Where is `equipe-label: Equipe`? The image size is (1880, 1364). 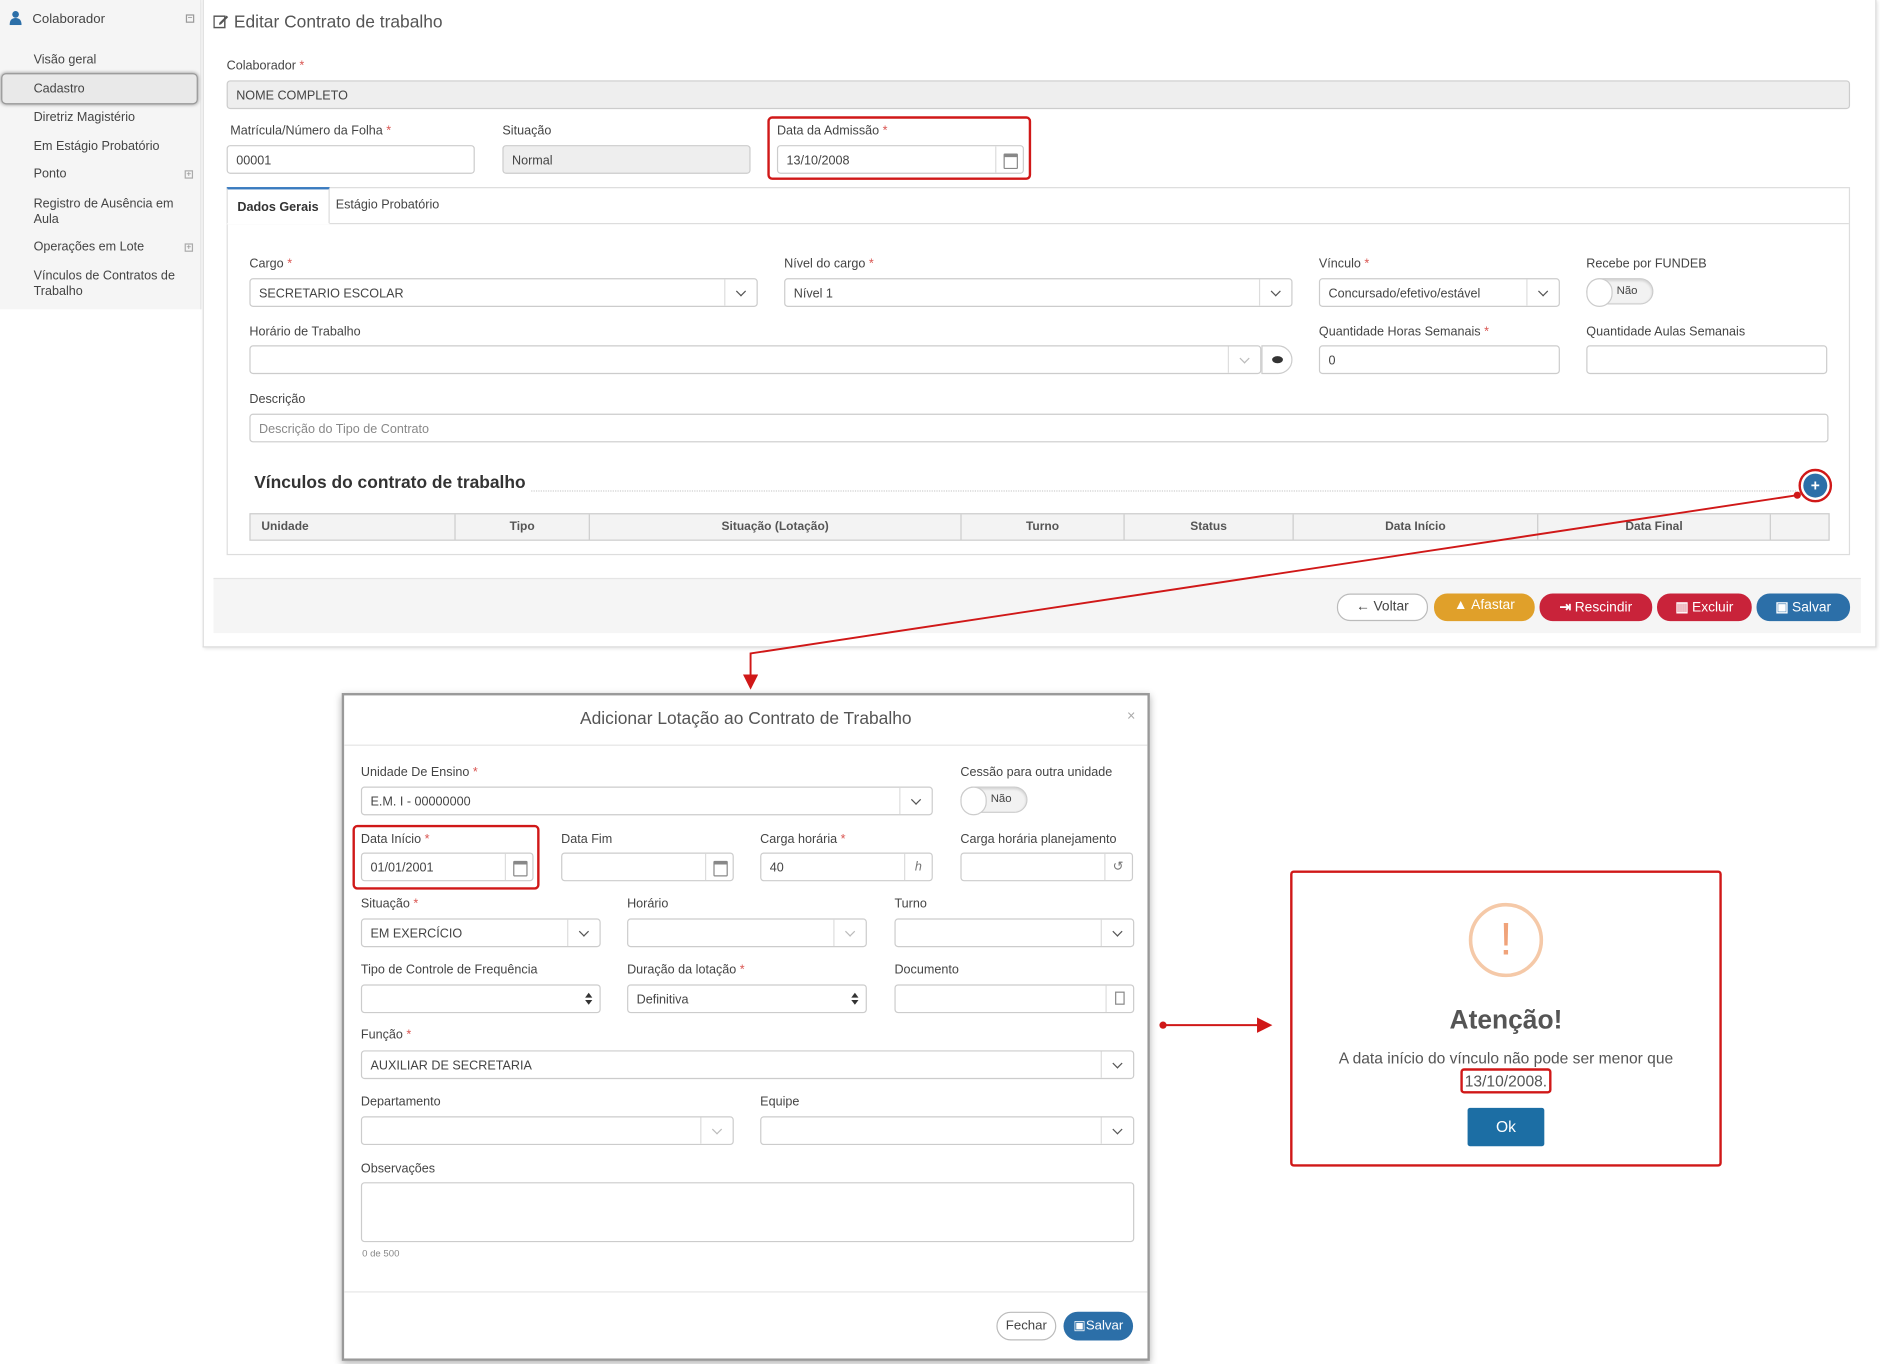 equipe-label: Equipe is located at coordinates (780, 1102).